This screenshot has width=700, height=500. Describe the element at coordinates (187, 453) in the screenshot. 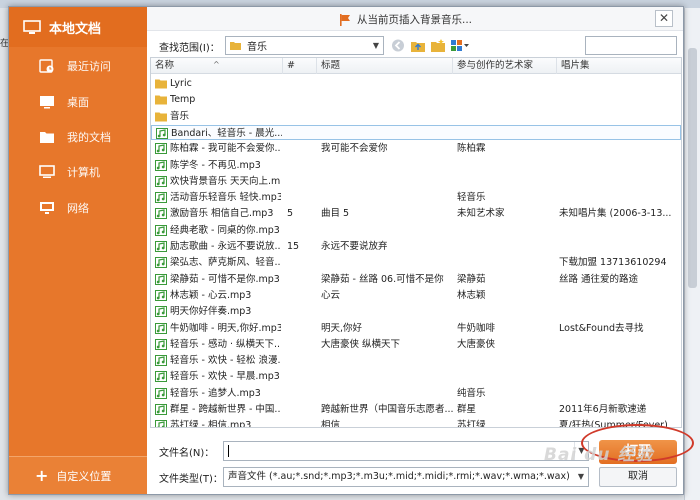

I see `filename-label: 文件名(N)：` at that location.